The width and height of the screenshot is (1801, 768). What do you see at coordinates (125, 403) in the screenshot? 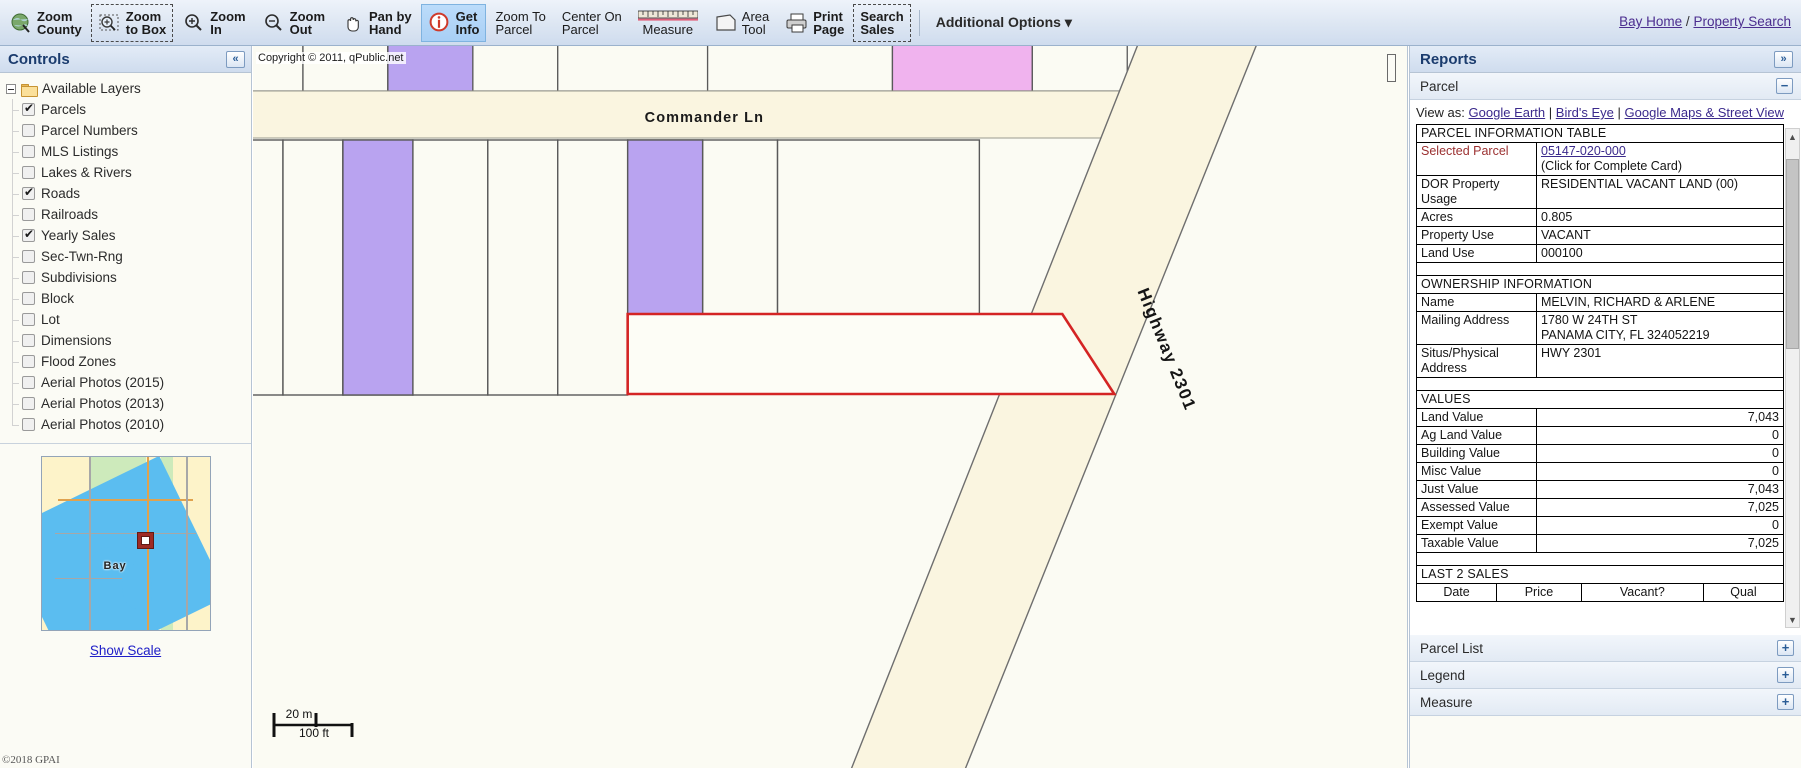
I see `layer-item-aerial-2013: Aerial Photos (2013)` at bounding box center [125, 403].